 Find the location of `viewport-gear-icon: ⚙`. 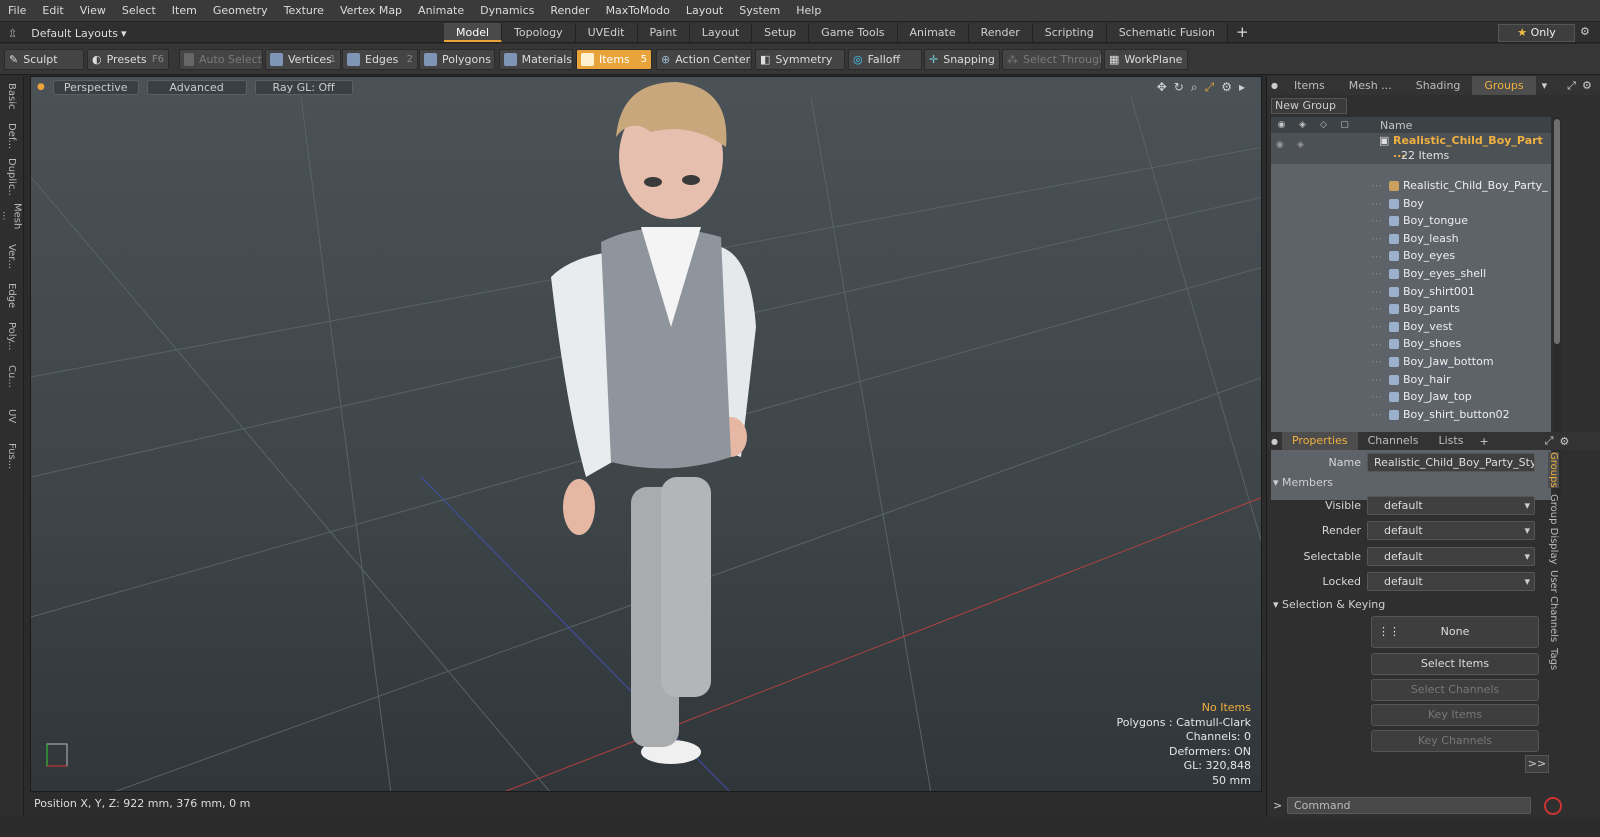

viewport-gear-icon: ⚙ is located at coordinates (1226, 87).